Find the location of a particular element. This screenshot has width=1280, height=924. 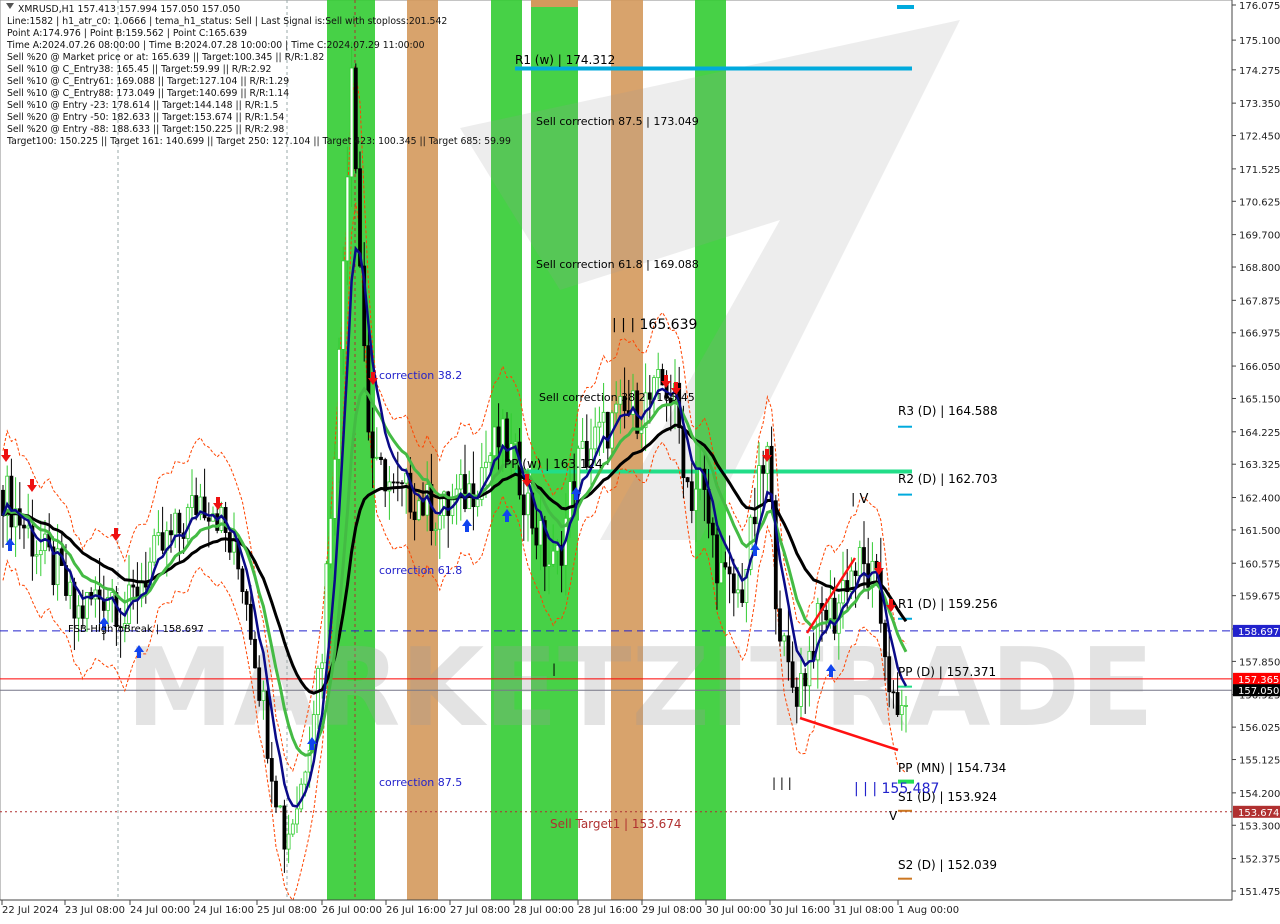

y-tick-label: 156.025 is located at coordinates (1259, 728).